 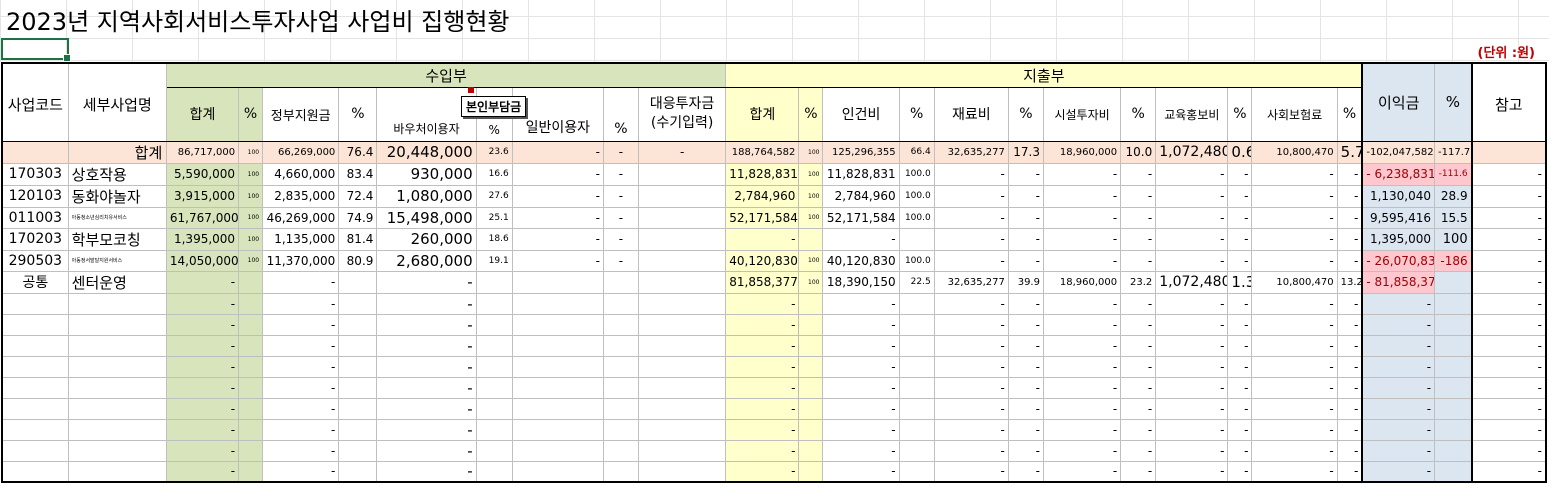 What do you see at coordinates (762, 471) in the screenshot?
I see `cell-out-total: -` at bounding box center [762, 471].